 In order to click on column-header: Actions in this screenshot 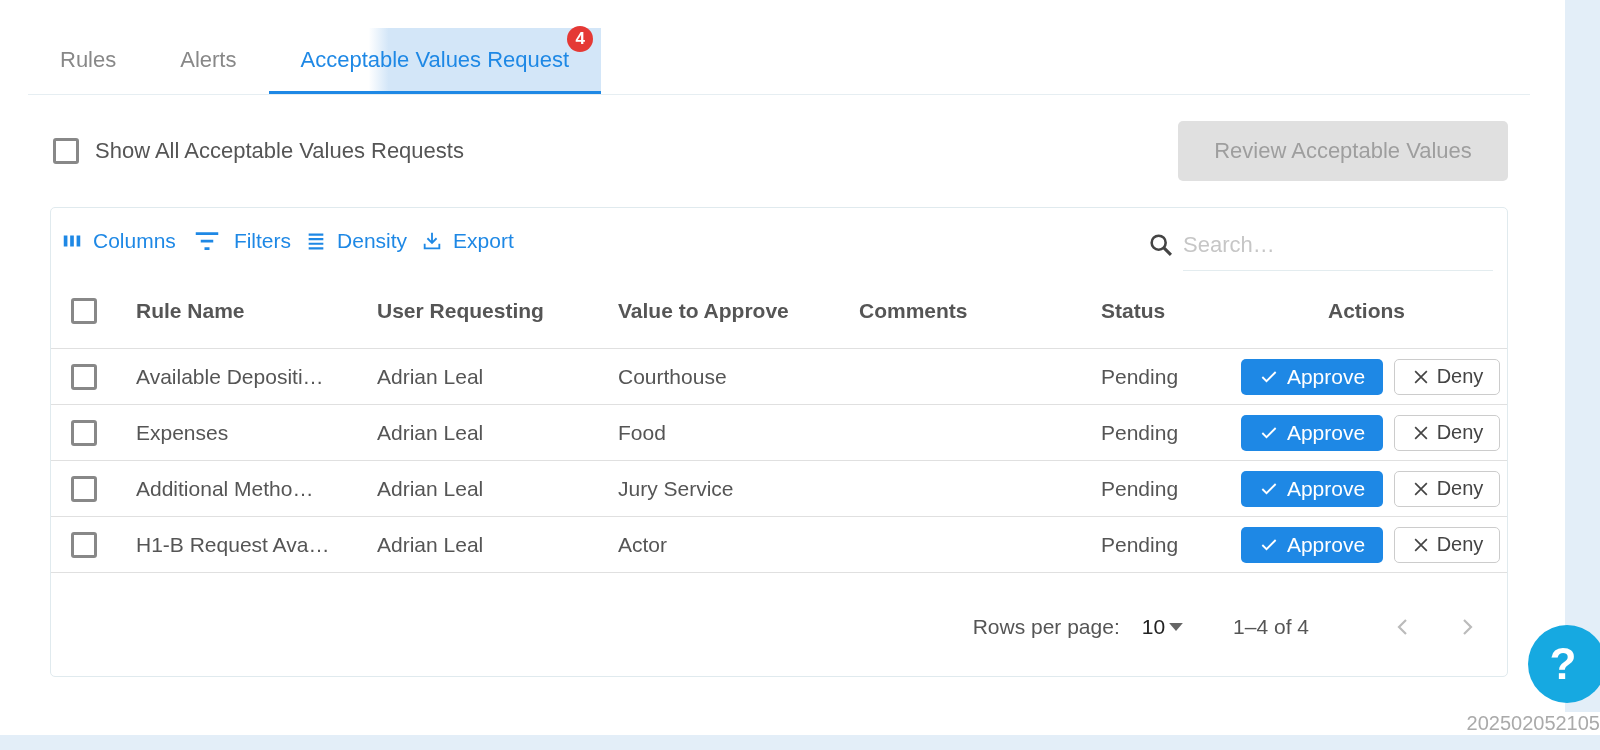, I will do `click(1366, 310)`.